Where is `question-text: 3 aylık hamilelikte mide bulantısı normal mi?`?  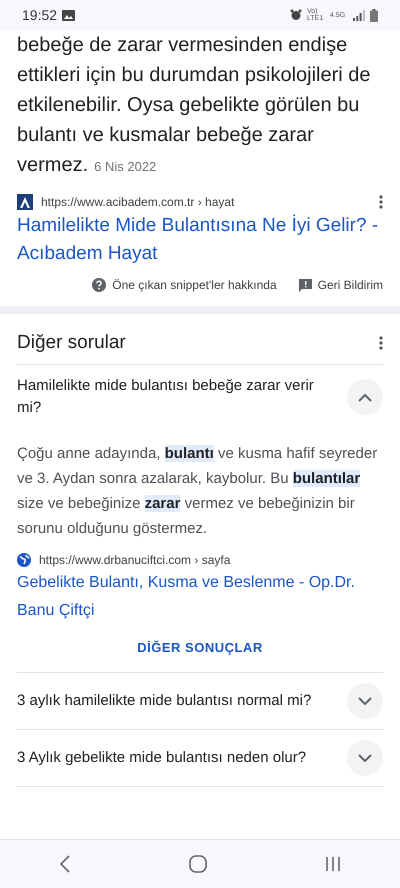
question-text: 3 aylık hamilelikte mide bulantısı normal mi? is located at coordinates (177, 701).